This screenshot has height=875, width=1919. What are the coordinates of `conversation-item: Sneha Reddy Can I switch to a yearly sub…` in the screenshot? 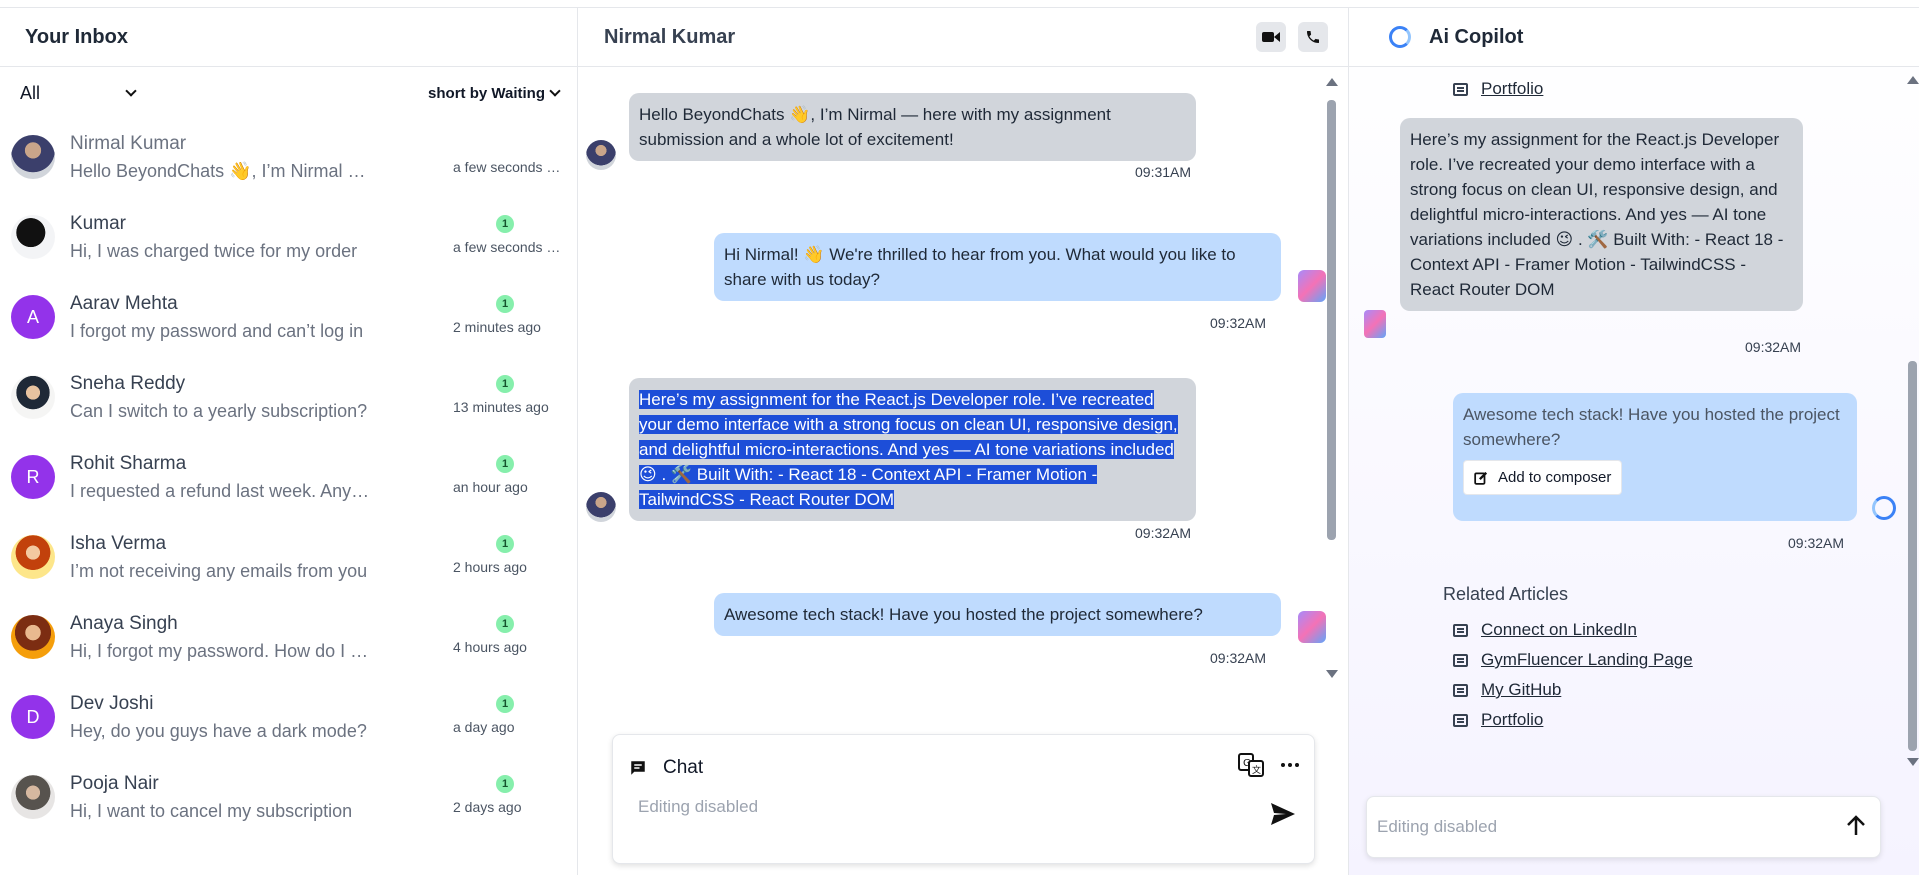 It's located at (288, 399).